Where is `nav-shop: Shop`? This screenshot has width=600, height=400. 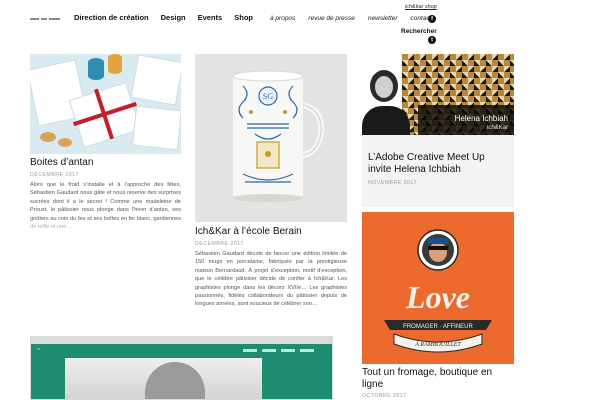 nav-shop: Shop is located at coordinates (243, 17).